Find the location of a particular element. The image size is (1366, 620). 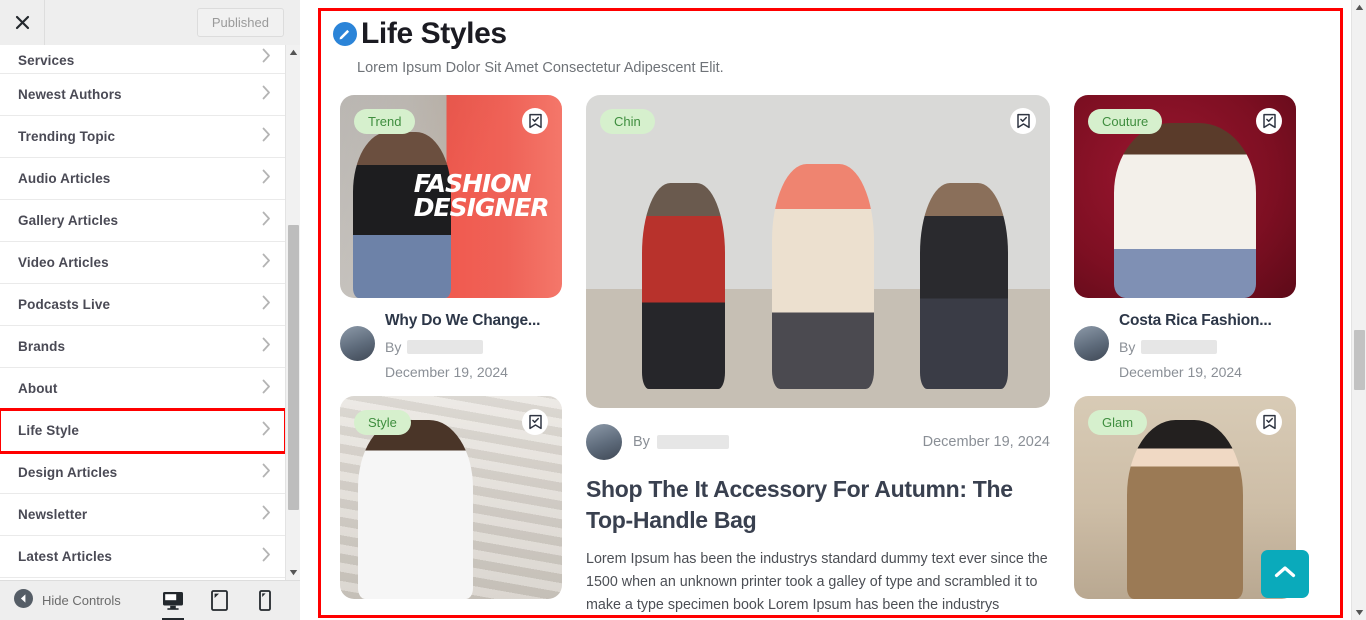

sidebar-item-latest-articles: Latest Articles is located at coordinates (142, 557).